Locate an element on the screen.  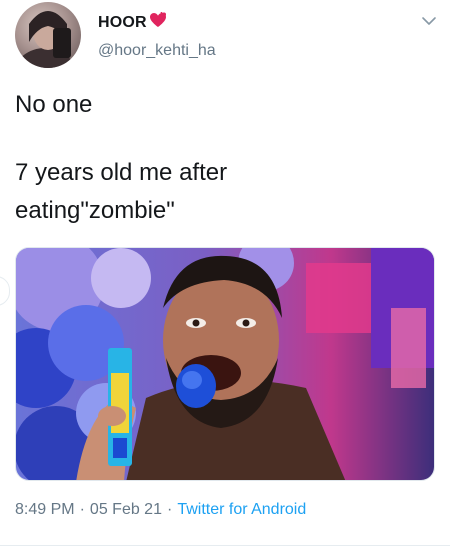
left-edge-tab is located at coordinates (5, 291).